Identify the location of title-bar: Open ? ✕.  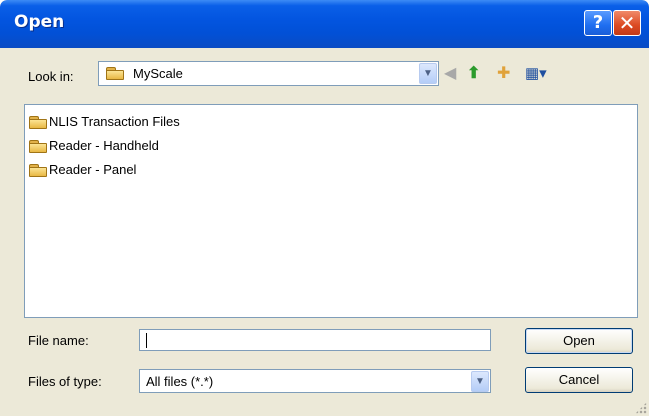
(324, 24).